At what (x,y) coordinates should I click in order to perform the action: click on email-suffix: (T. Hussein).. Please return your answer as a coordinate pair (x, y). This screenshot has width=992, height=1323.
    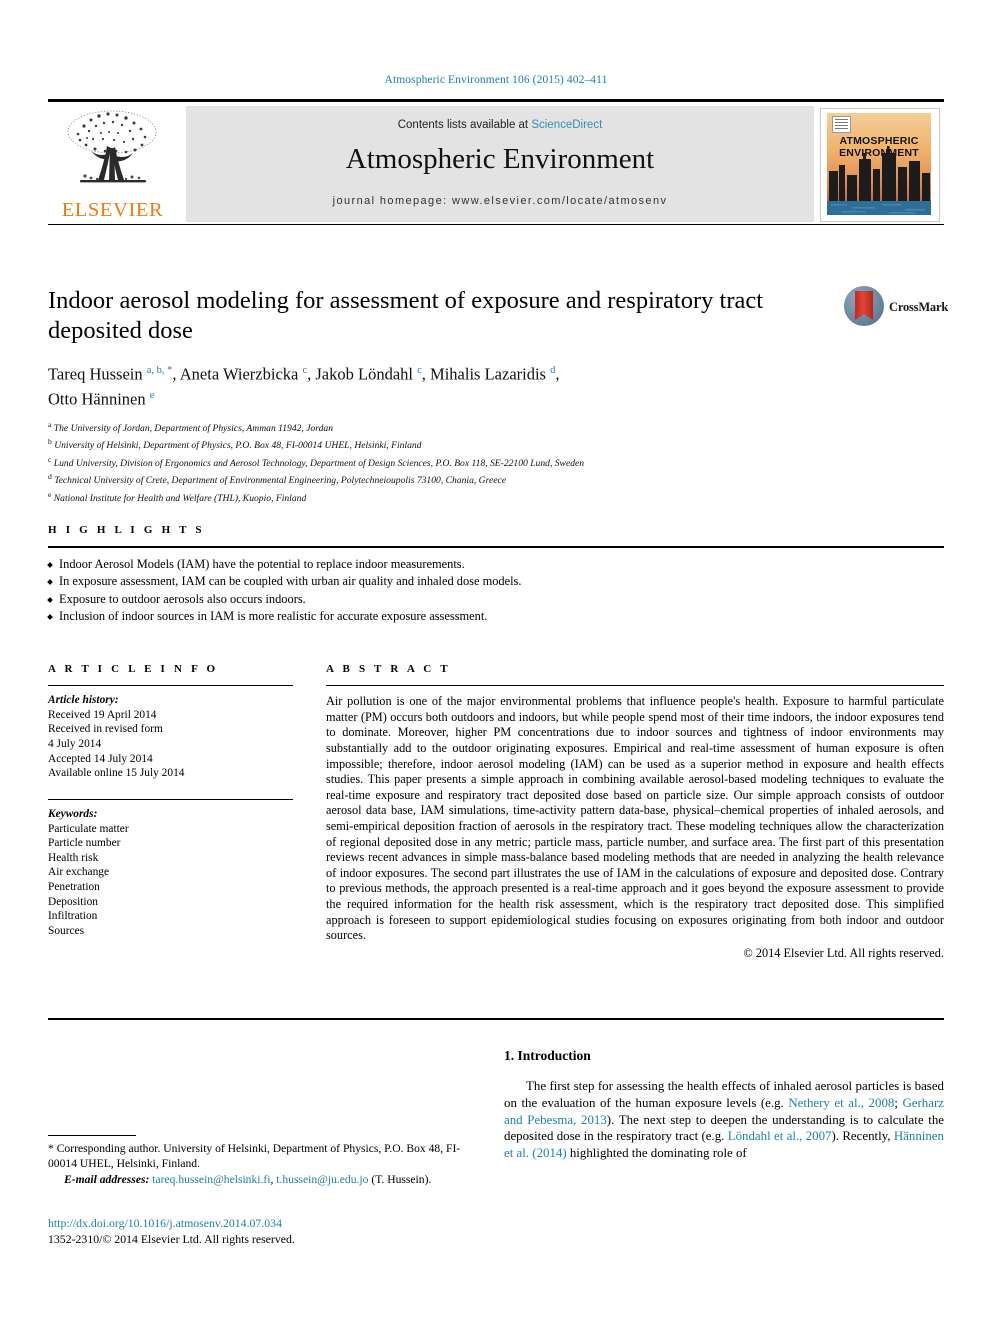
    Looking at the image, I should click on (401, 1180).